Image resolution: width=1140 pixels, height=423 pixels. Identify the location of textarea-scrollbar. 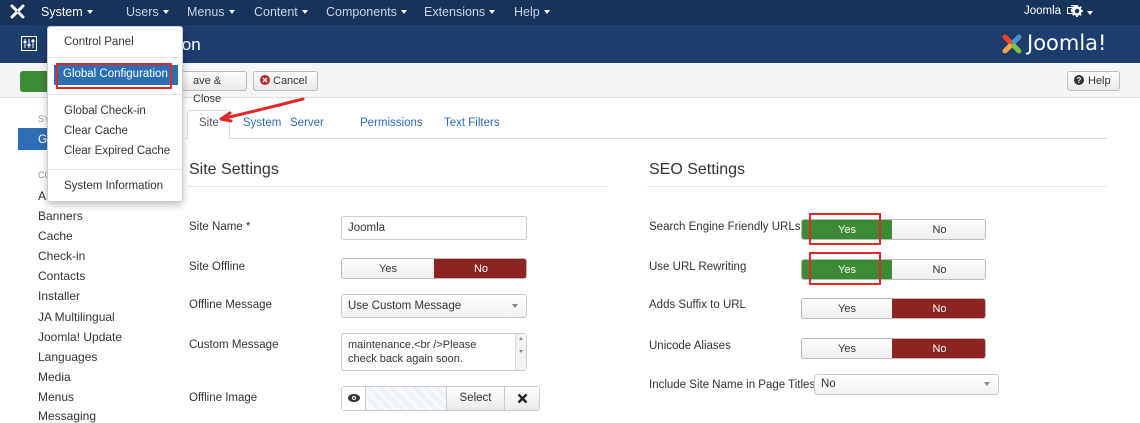
(520, 352).